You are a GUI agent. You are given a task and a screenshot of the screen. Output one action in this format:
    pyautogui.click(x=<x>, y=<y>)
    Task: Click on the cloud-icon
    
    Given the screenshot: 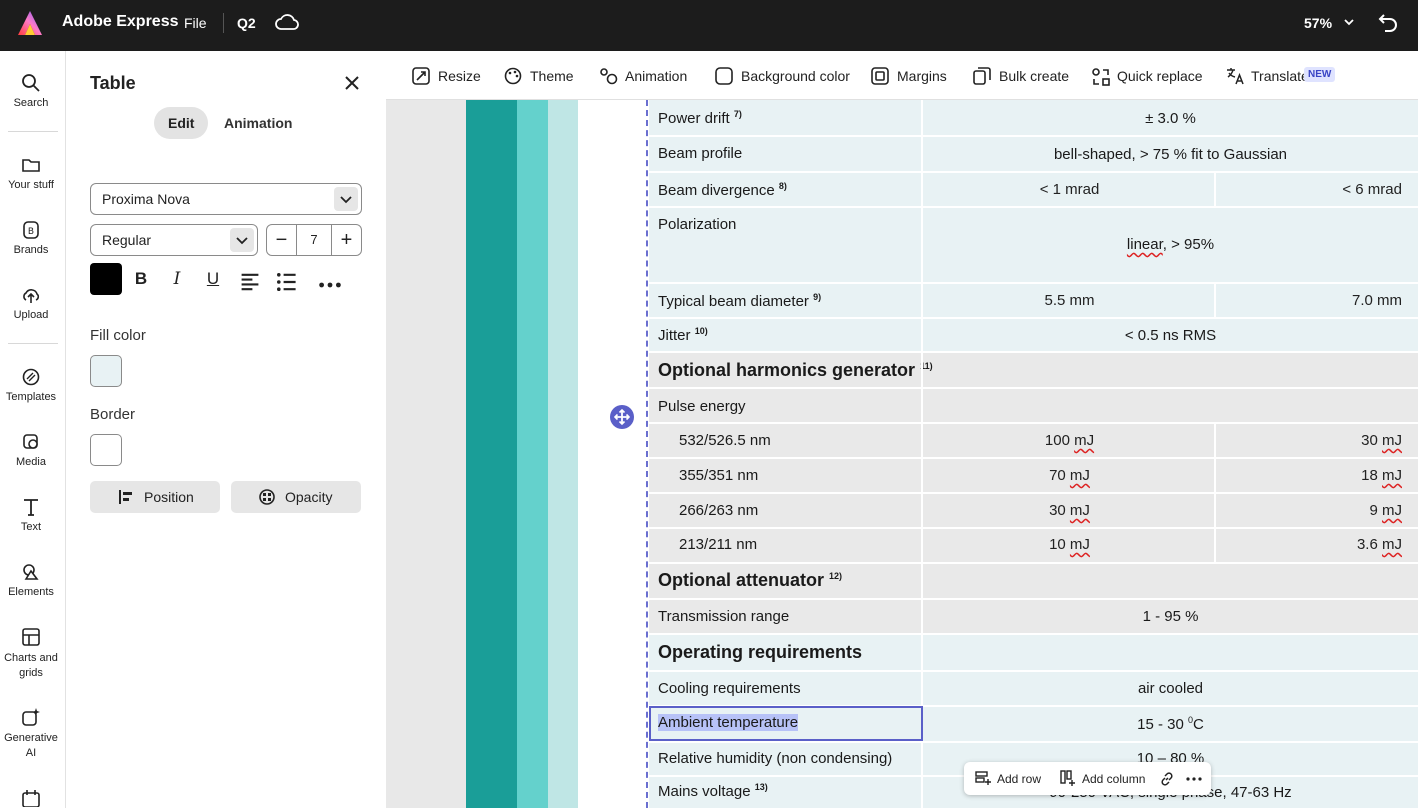 What is the action you would take?
    pyautogui.click(x=287, y=22)
    